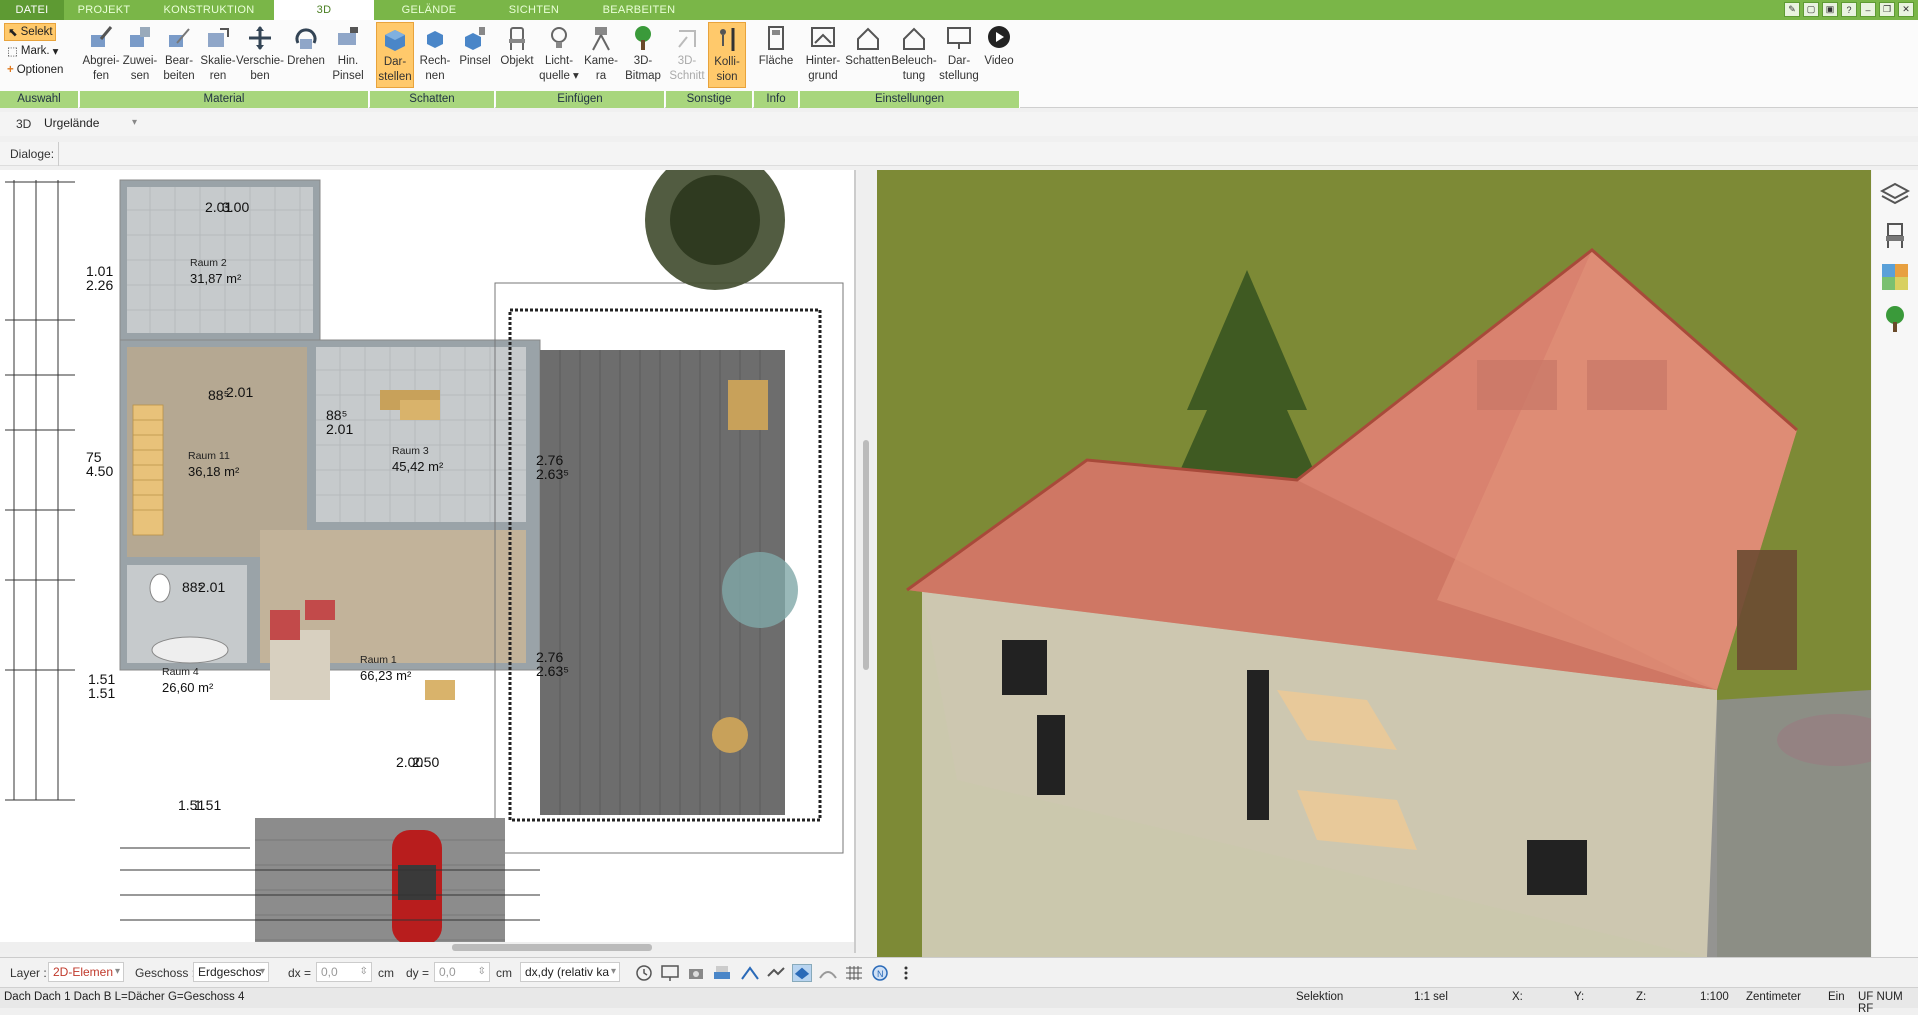 The height and width of the screenshot is (1015, 1918). What do you see at coordinates (687, 55) in the screenshot?
I see `3d-schnitt-button: 3D- Schnitt` at bounding box center [687, 55].